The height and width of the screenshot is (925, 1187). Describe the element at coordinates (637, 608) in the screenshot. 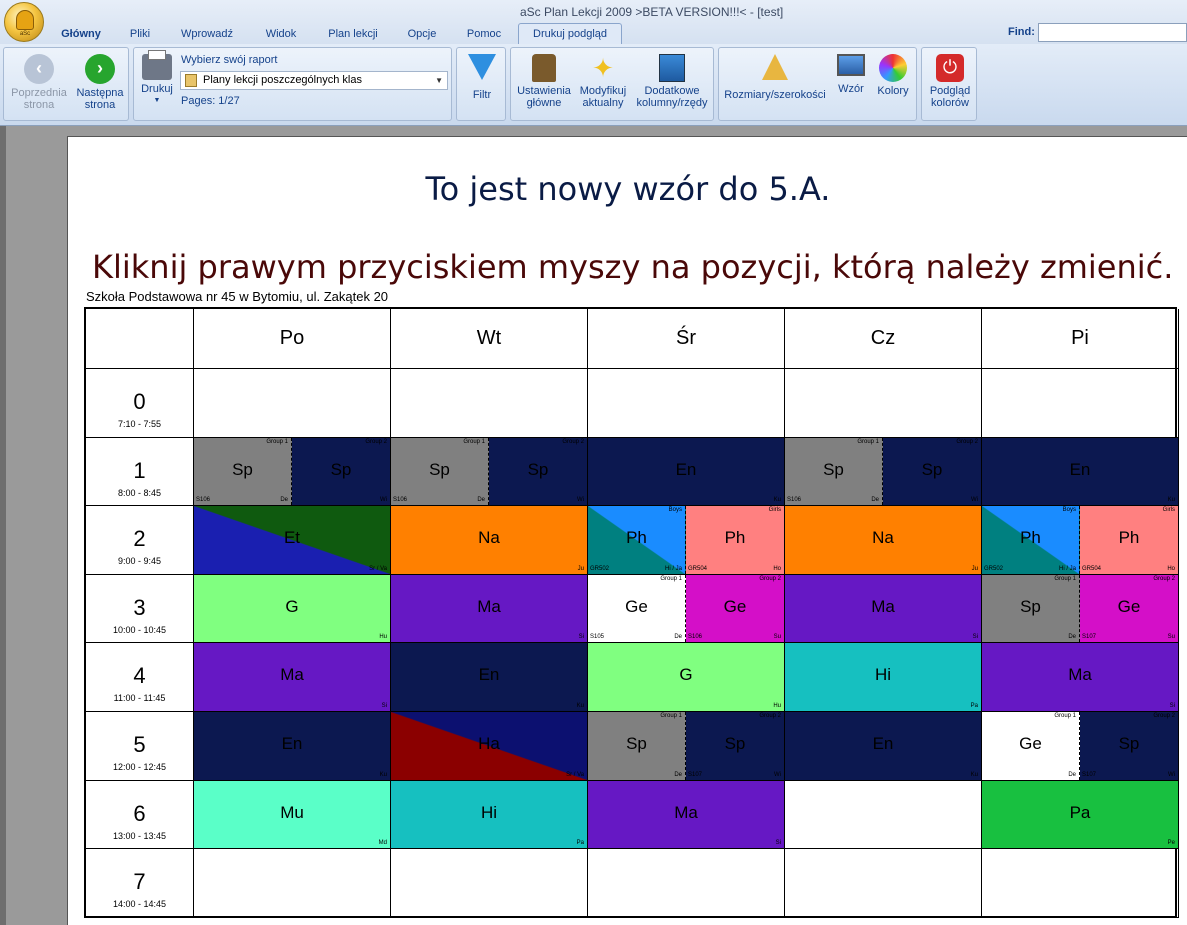

I see `lesson-card: Ge Group 1 S105 De` at that location.